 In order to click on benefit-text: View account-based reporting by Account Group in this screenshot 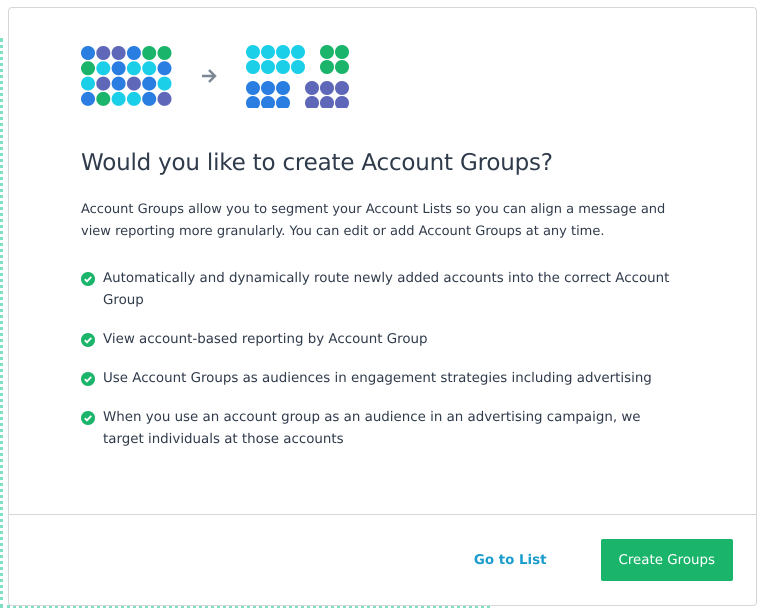, I will do `click(265, 340)`.